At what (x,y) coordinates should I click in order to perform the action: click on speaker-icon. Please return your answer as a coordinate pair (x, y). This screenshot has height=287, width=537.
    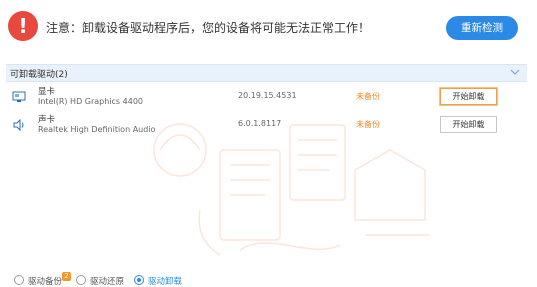
    Looking at the image, I should click on (19, 124).